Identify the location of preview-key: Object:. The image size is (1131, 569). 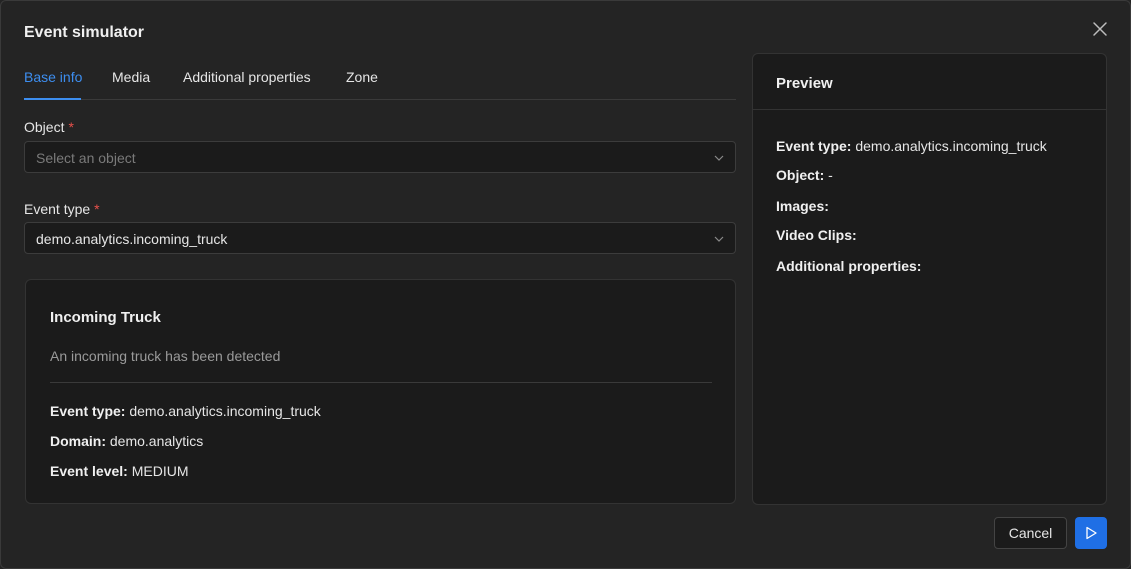
(800, 175).